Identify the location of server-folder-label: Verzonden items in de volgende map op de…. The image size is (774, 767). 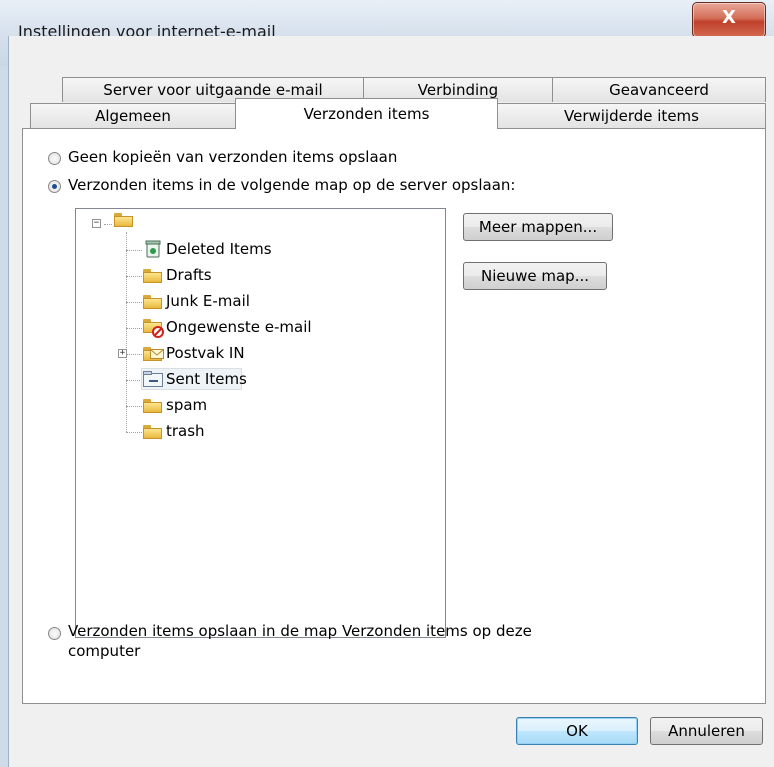
(291, 185).